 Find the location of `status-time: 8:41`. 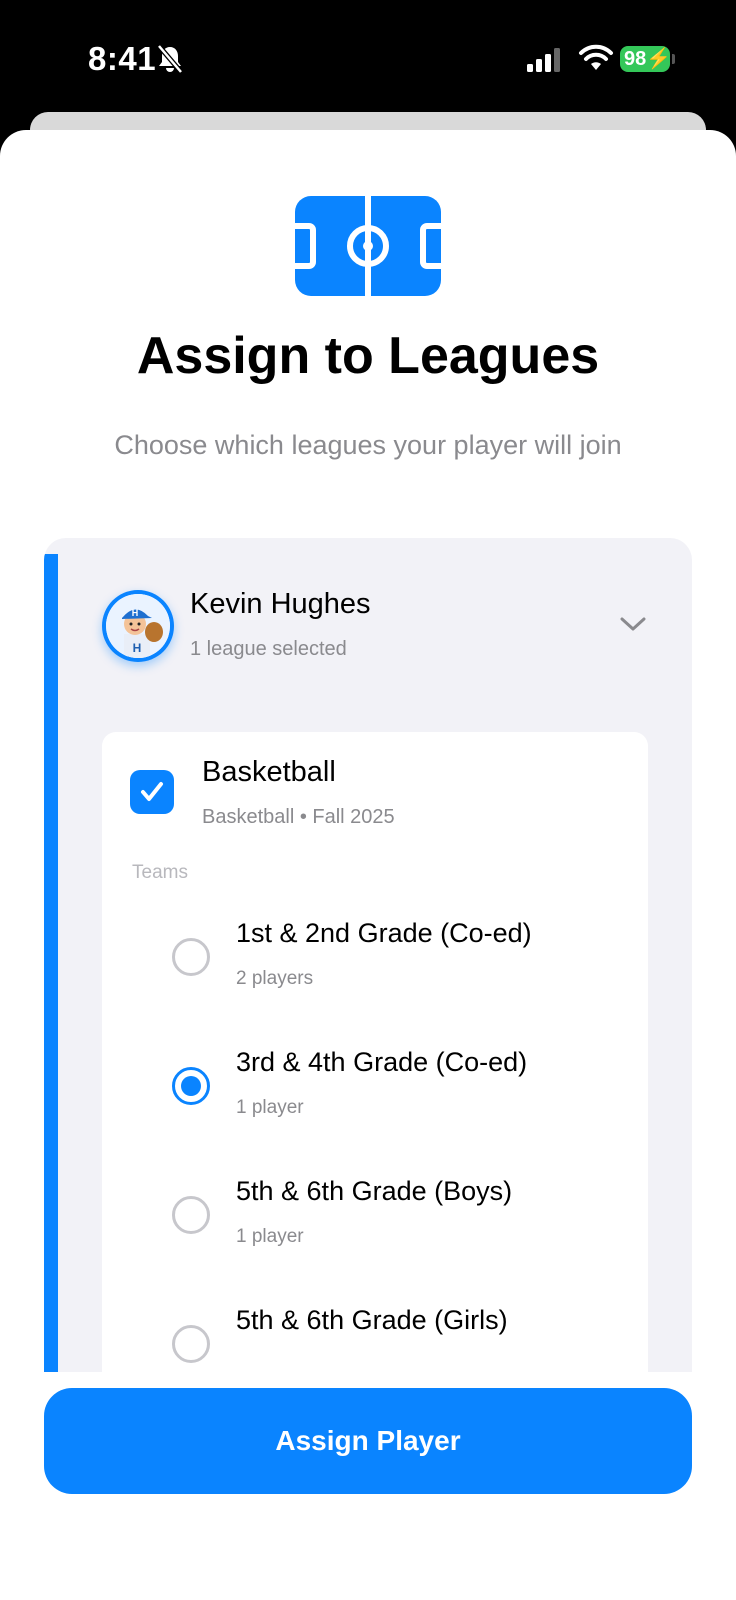

status-time: 8:41 is located at coordinates (122, 58).